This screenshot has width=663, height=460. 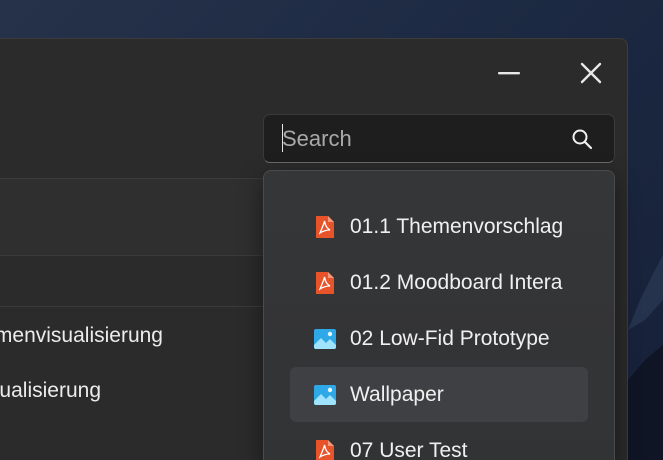 I want to click on close-icon, so click(x=591, y=73).